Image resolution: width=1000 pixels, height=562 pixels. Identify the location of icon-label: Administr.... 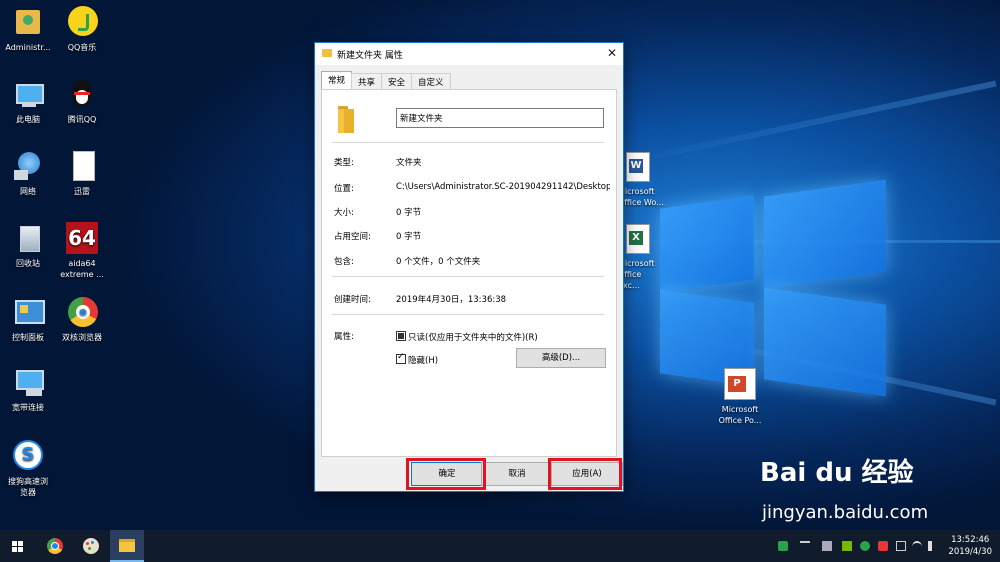
(28, 47).